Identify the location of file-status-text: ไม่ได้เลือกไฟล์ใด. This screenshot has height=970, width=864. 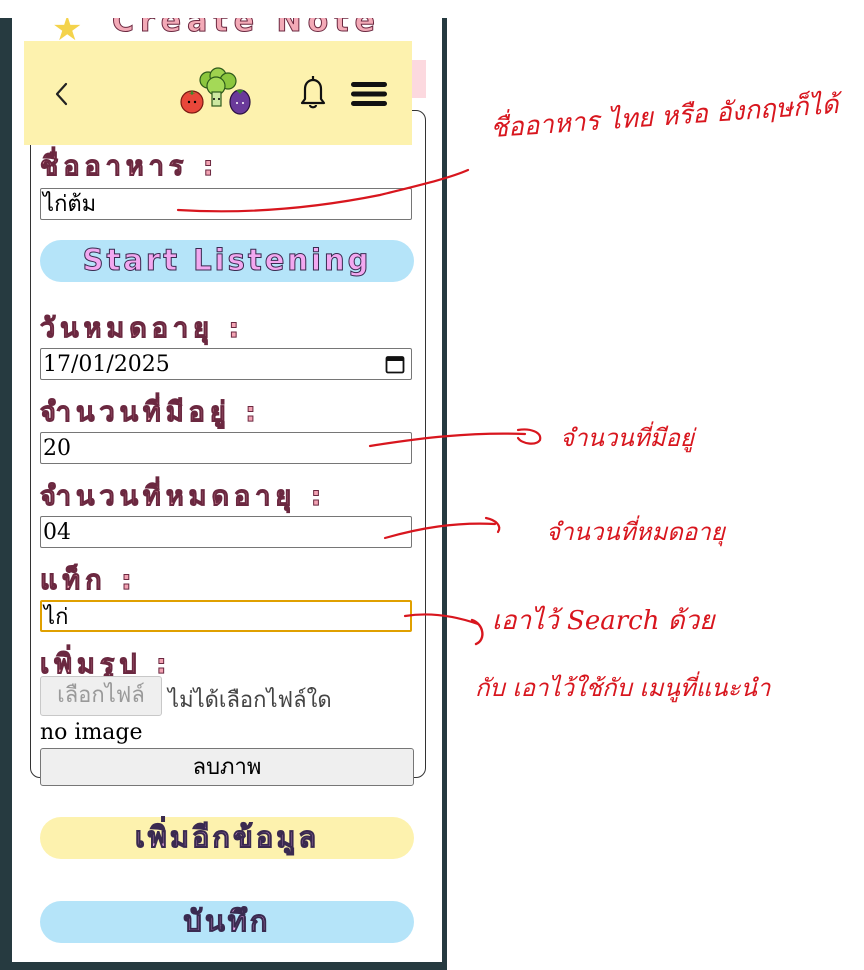
(250, 700).